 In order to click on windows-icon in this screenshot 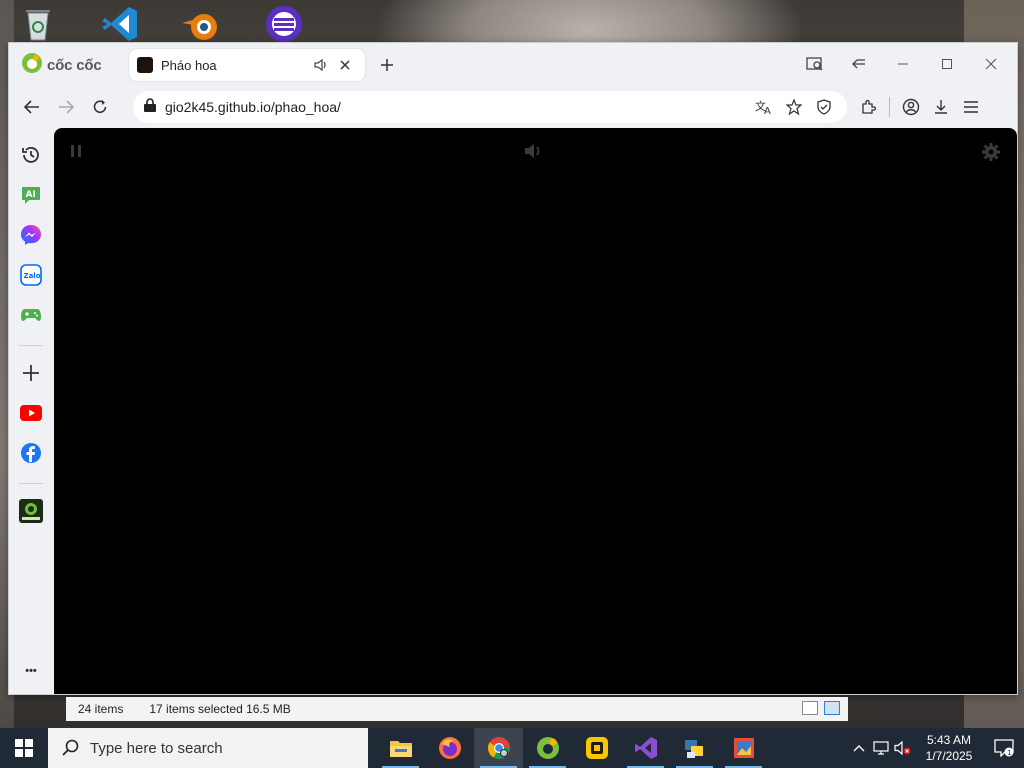, I will do `click(24, 748)`.